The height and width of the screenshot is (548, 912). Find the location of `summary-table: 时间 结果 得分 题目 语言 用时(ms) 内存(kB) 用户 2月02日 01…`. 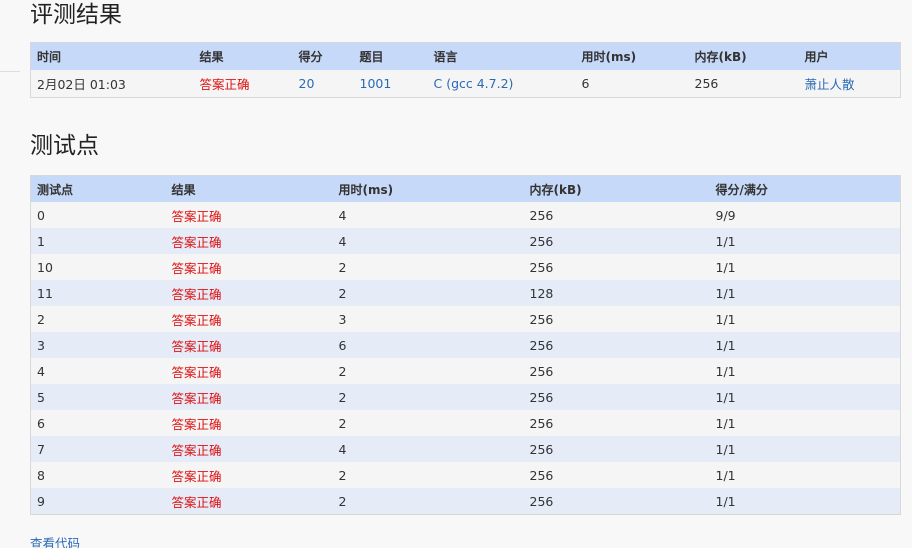

summary-table: 时间 结果 得分 题目 语言 用时(ms) 内存(kB) 用户 2月02日 01… is located at coordinates (465, 70).